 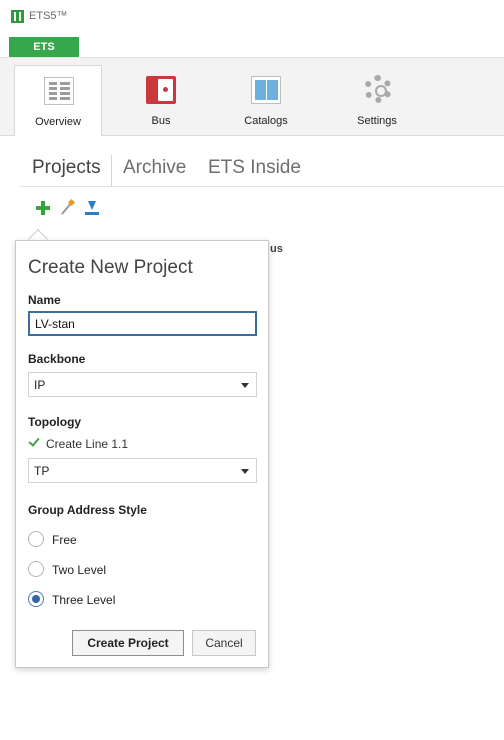 What do you see at coordinates (128, 643) in the screenshot?
I see `create-project-button: Create Project` at bounding box center [128, 643].